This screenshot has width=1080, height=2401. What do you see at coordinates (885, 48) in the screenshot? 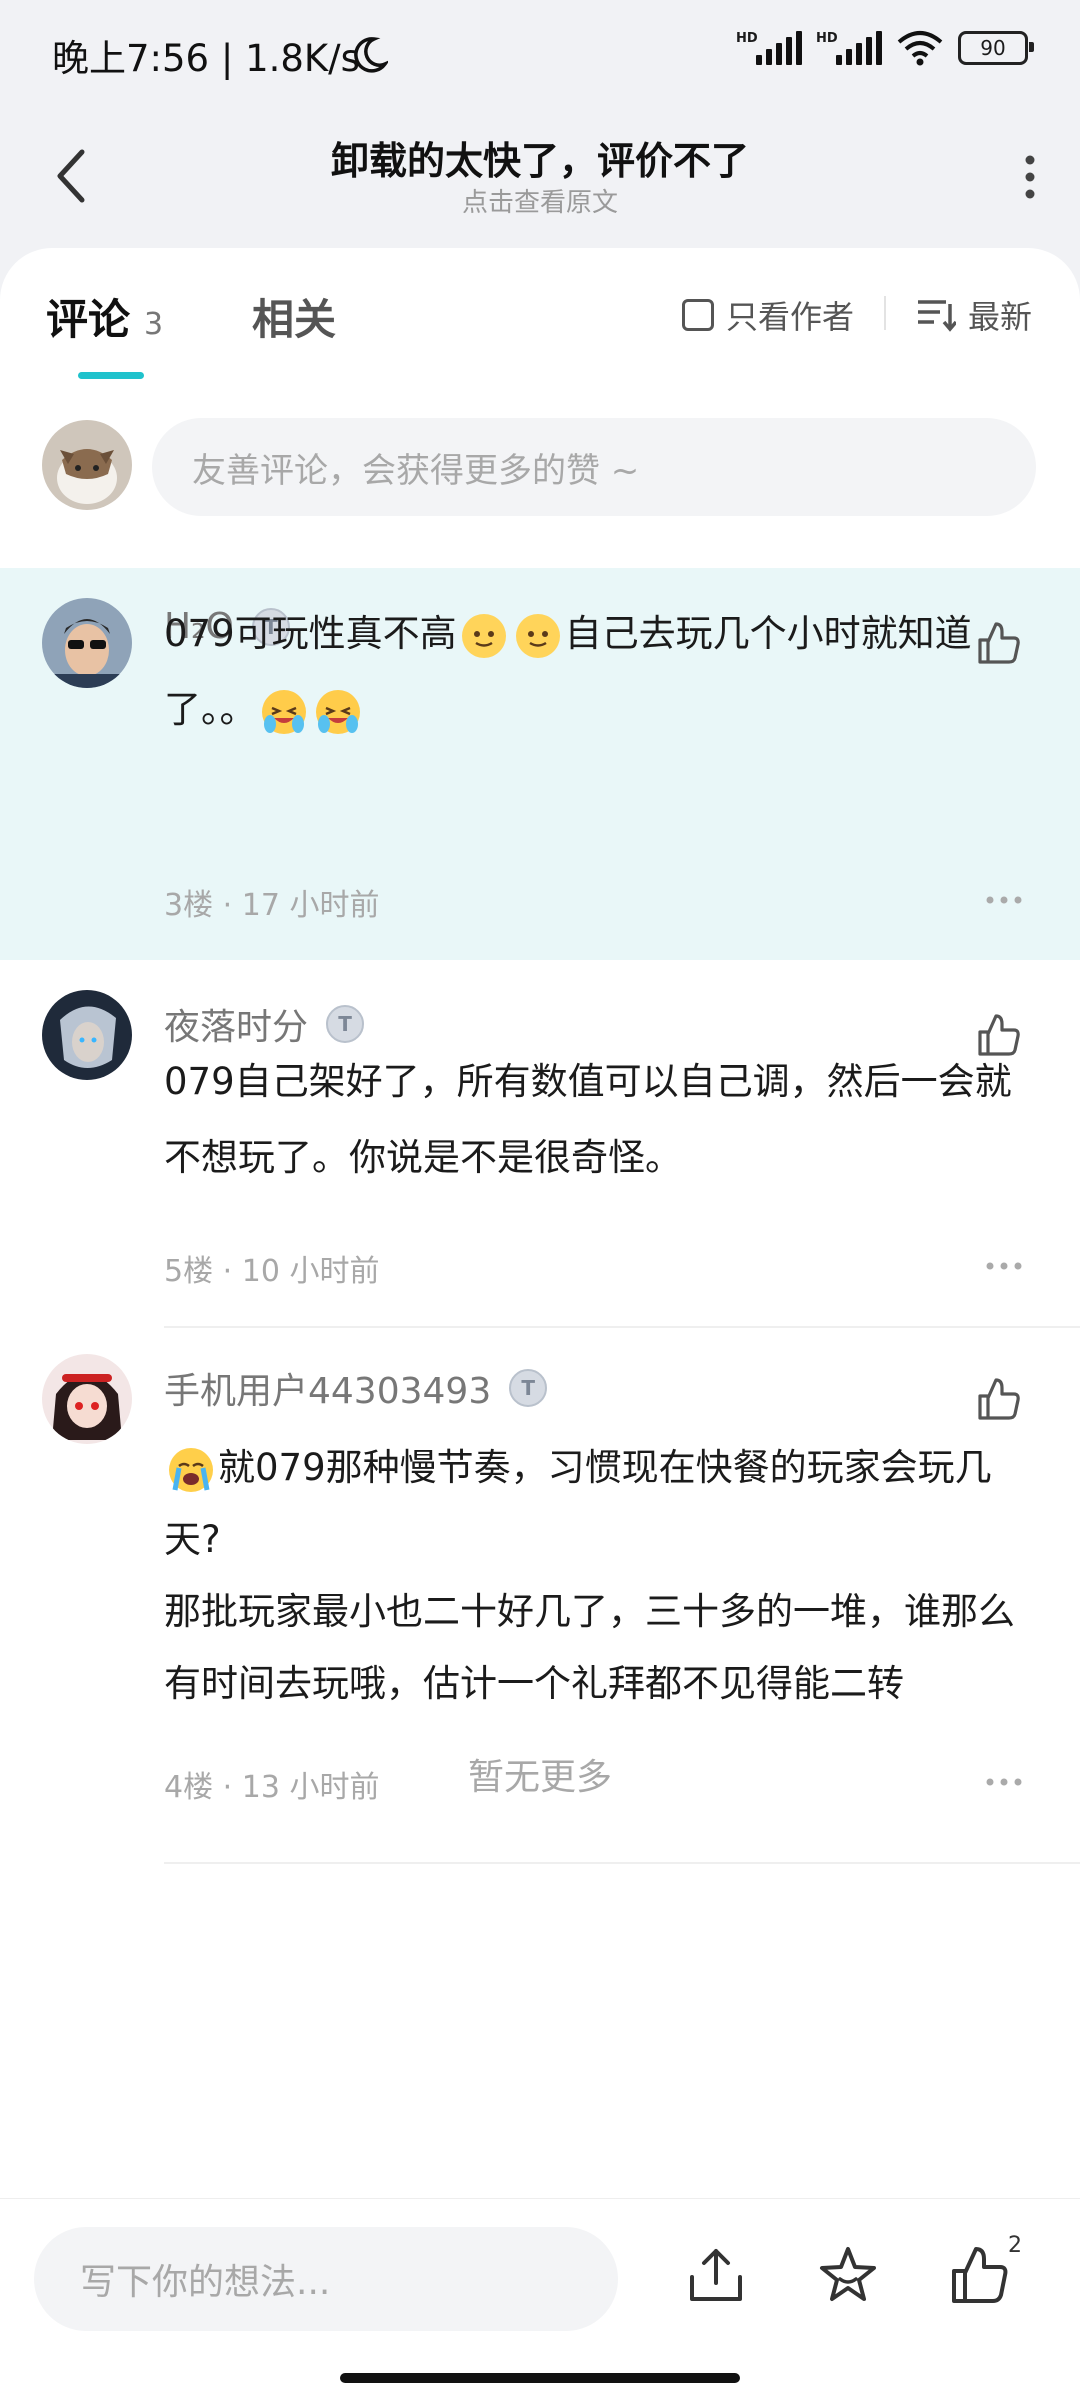
I see `status-icons: HD HD 90` at bounding box center [885, 48].